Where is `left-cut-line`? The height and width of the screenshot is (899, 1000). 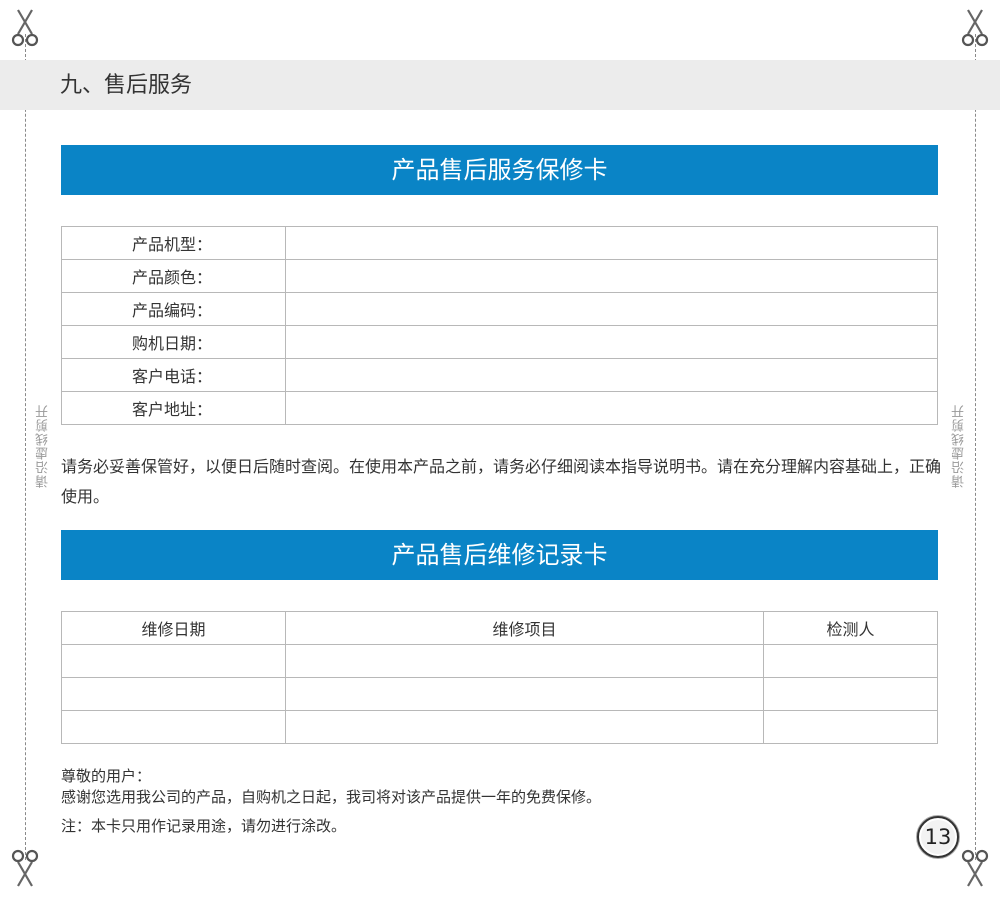
left-cut-line is located at coordinates (25, 447).